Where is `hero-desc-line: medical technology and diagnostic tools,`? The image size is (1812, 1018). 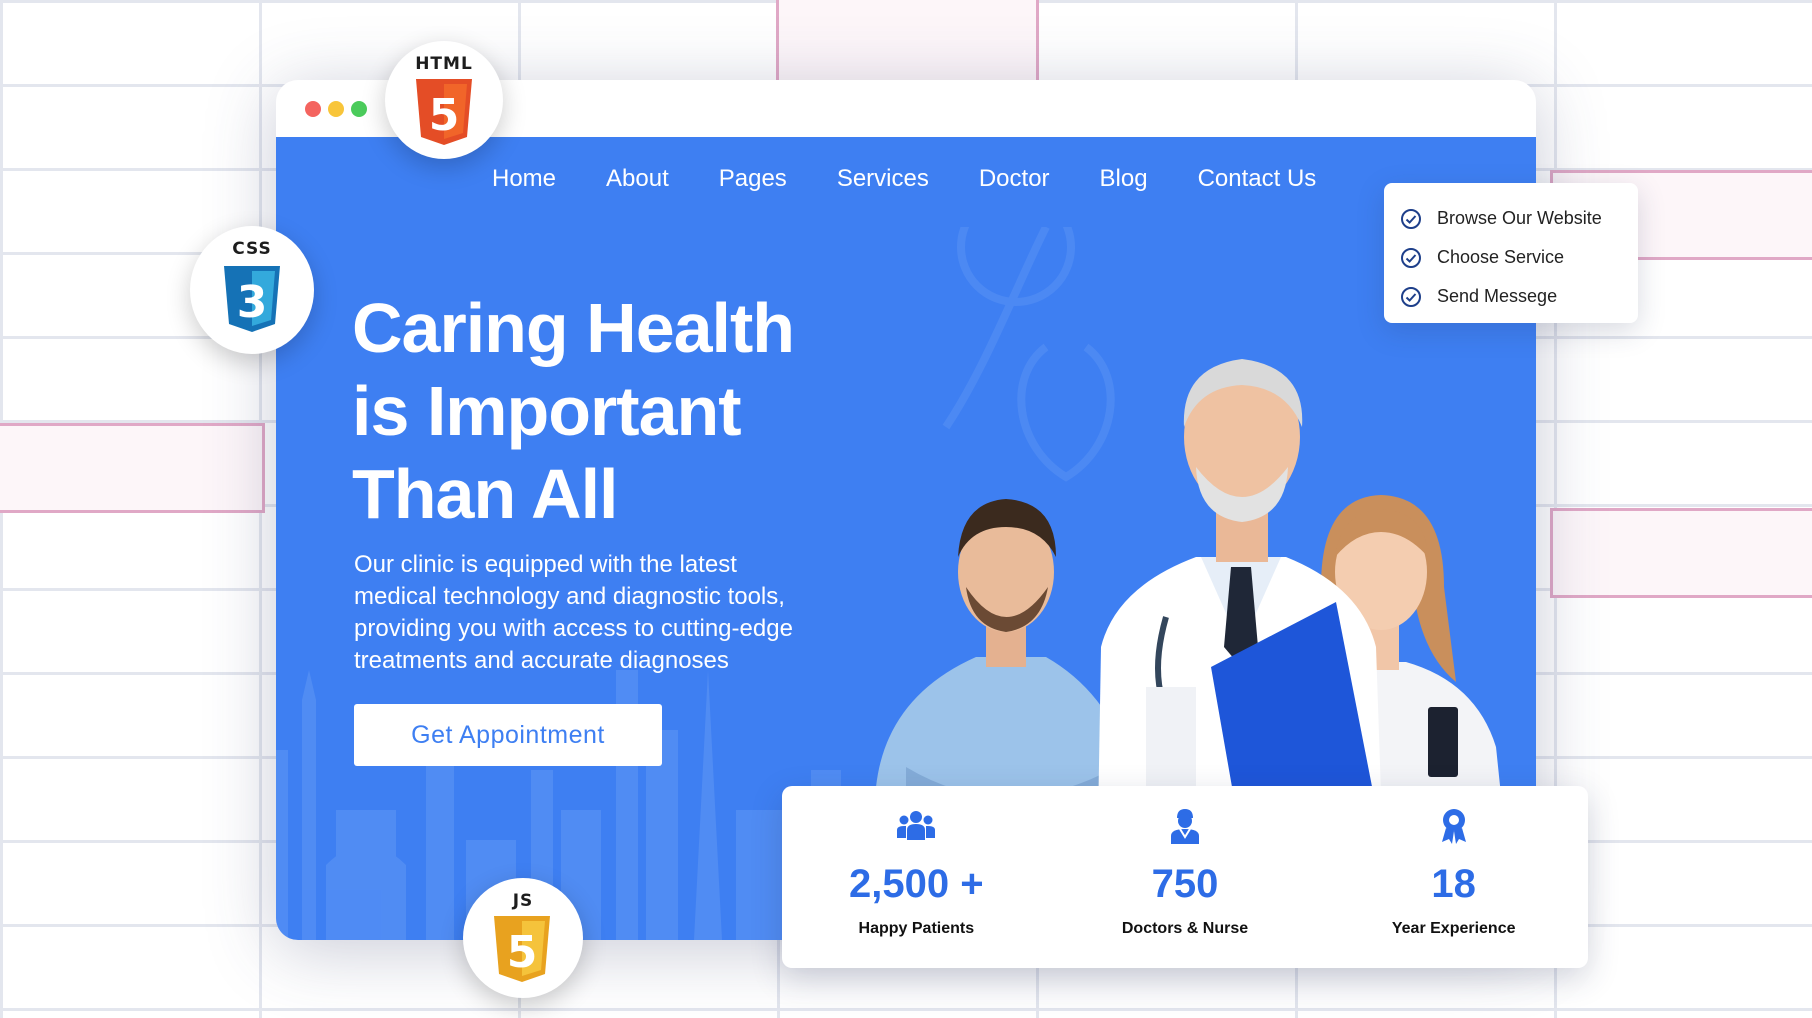
hero-desc-line: medical technology and diagnostic tools, is located at coordinates (569, 596).